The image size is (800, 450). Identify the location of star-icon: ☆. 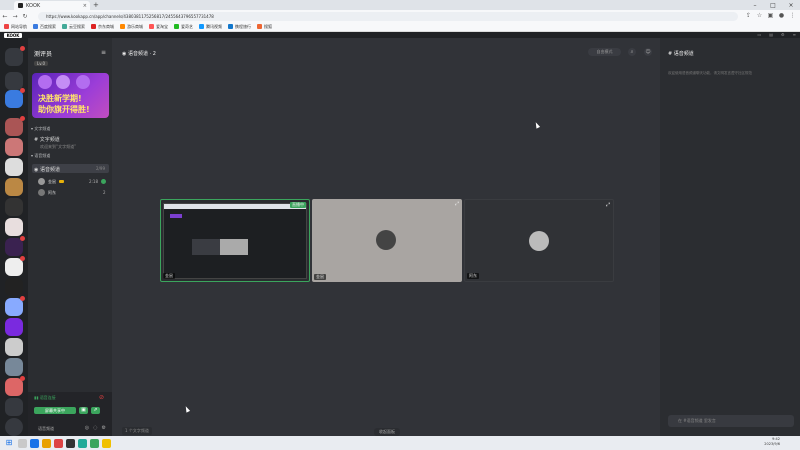
(759, 15).